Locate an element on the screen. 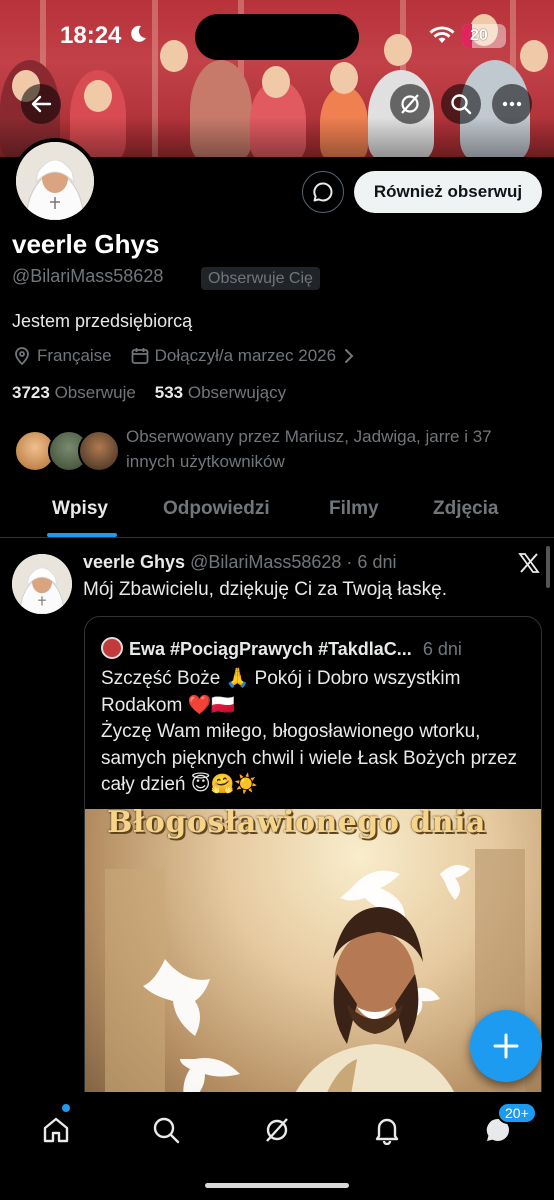  follower-avatar is located at coordinates (99, 451).